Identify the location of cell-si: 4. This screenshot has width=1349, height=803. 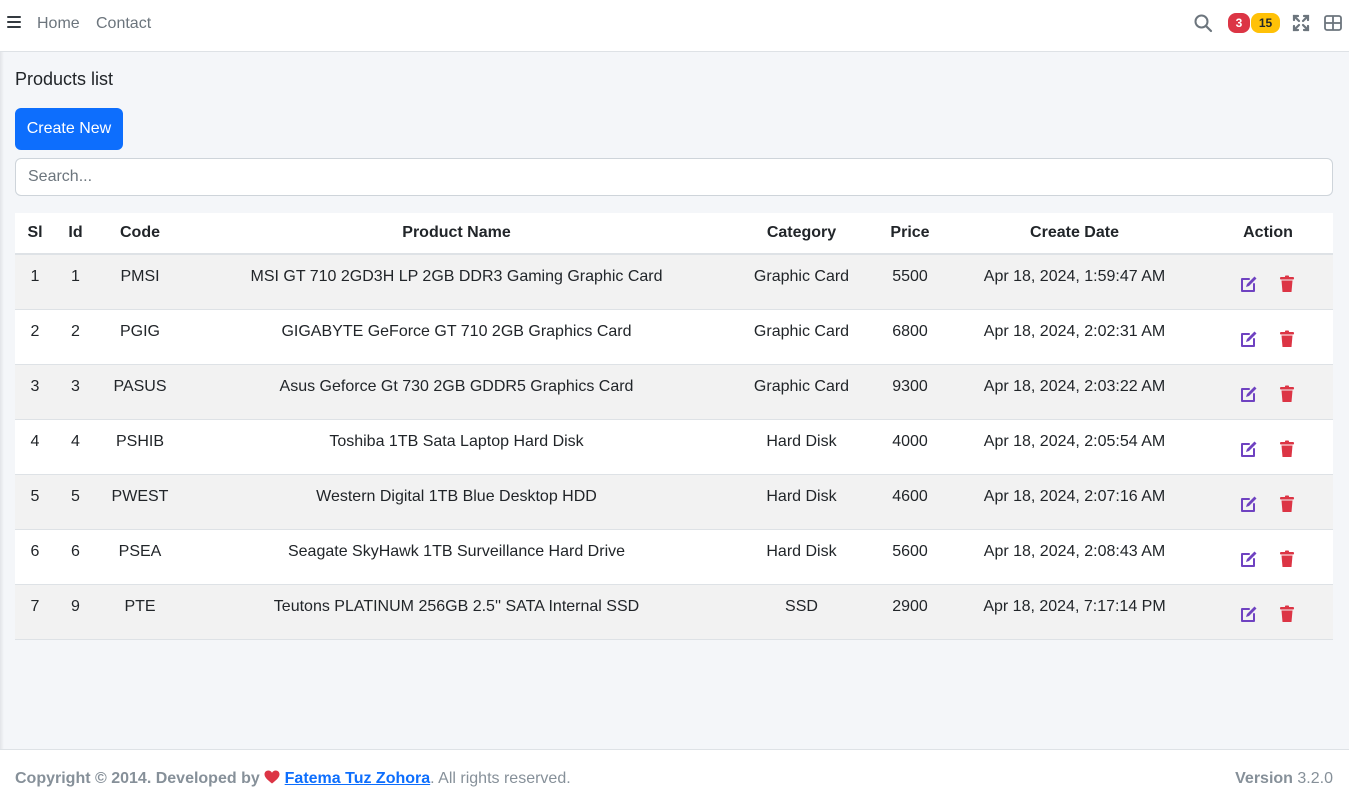
(35, 447).